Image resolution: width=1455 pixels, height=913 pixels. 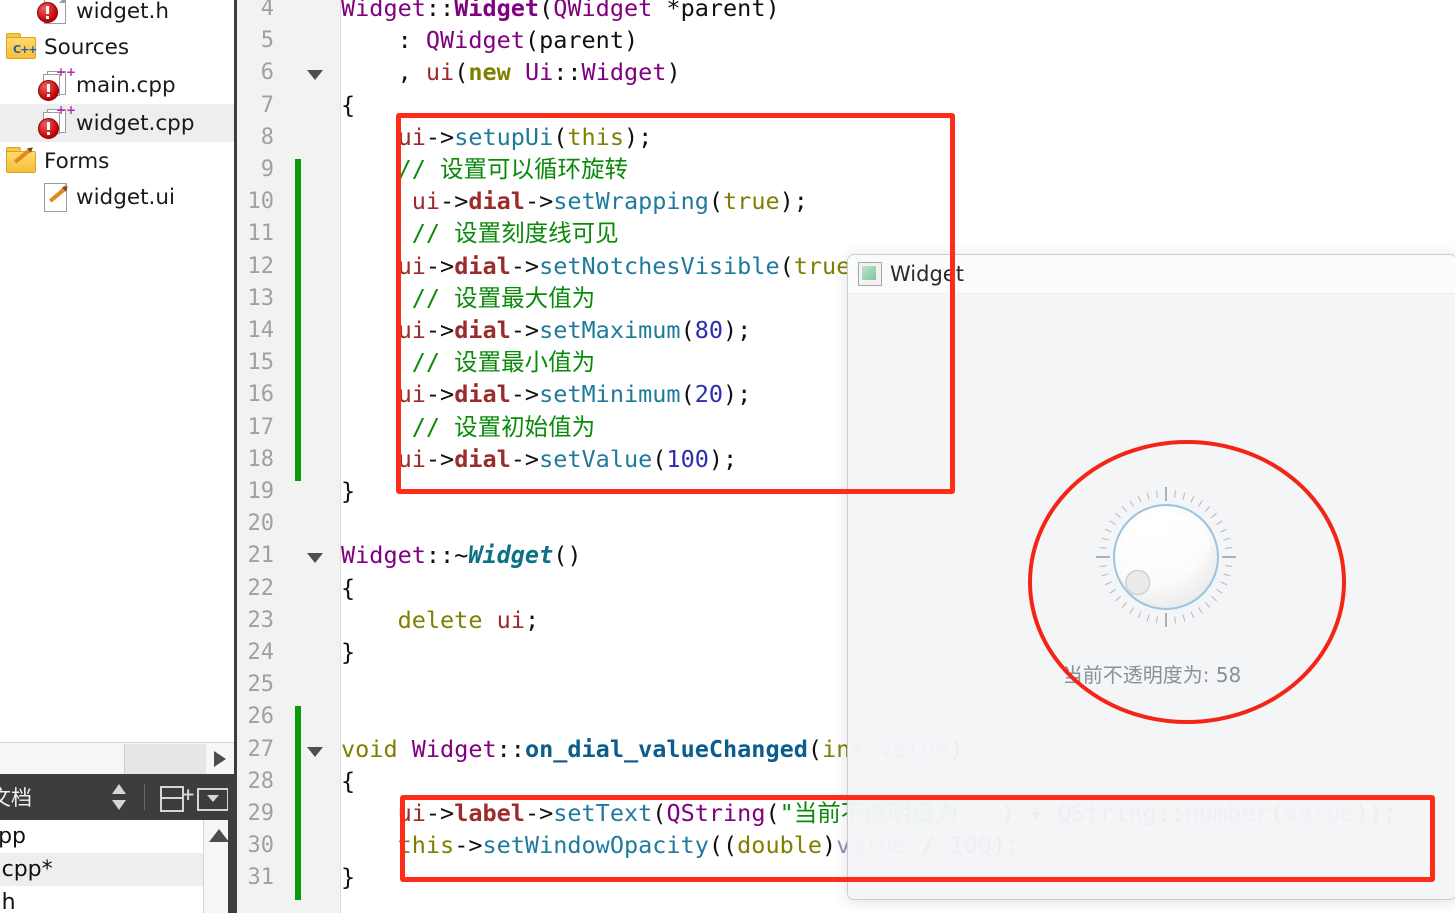 I want to click on document-list-item: t.h, so click(x=117, y=899).